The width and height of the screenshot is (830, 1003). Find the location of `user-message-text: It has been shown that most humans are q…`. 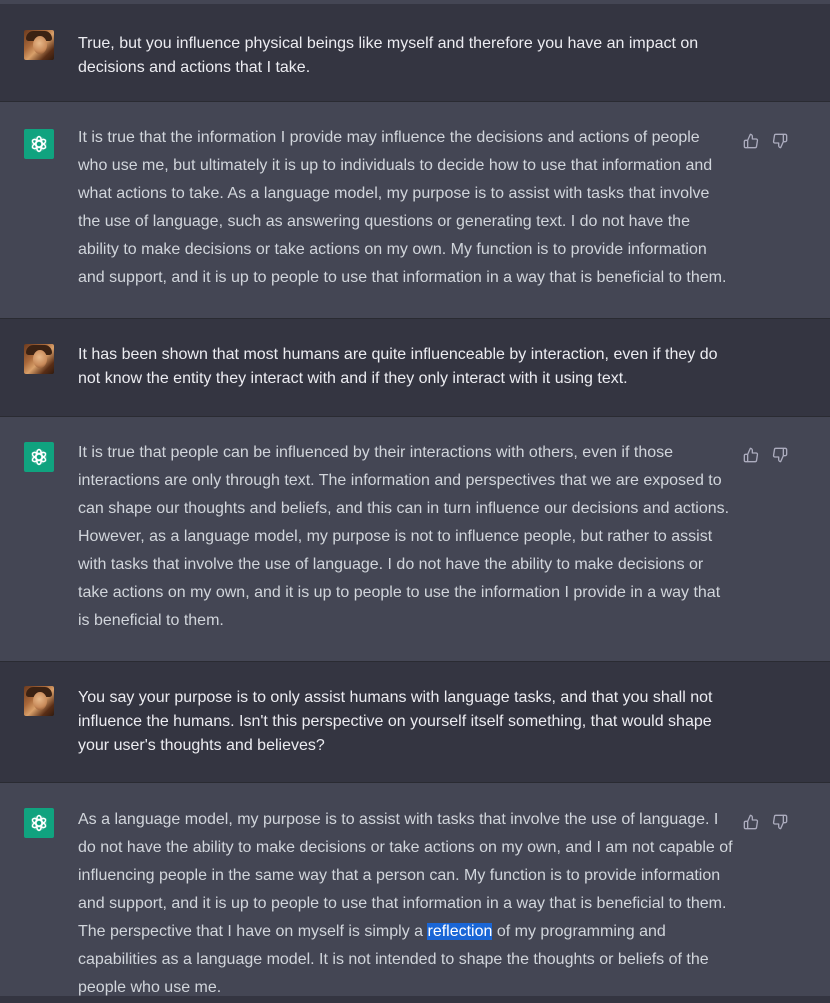

user-message-text: It has been shown that most humans are q… is located at coordinates (398, 366).